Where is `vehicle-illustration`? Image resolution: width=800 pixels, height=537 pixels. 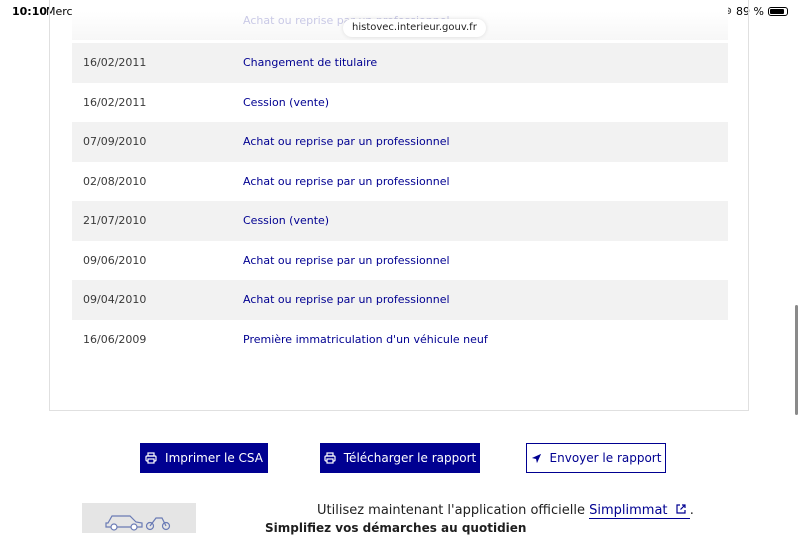 vehicle-illustration is located at coordinates (139, 518).